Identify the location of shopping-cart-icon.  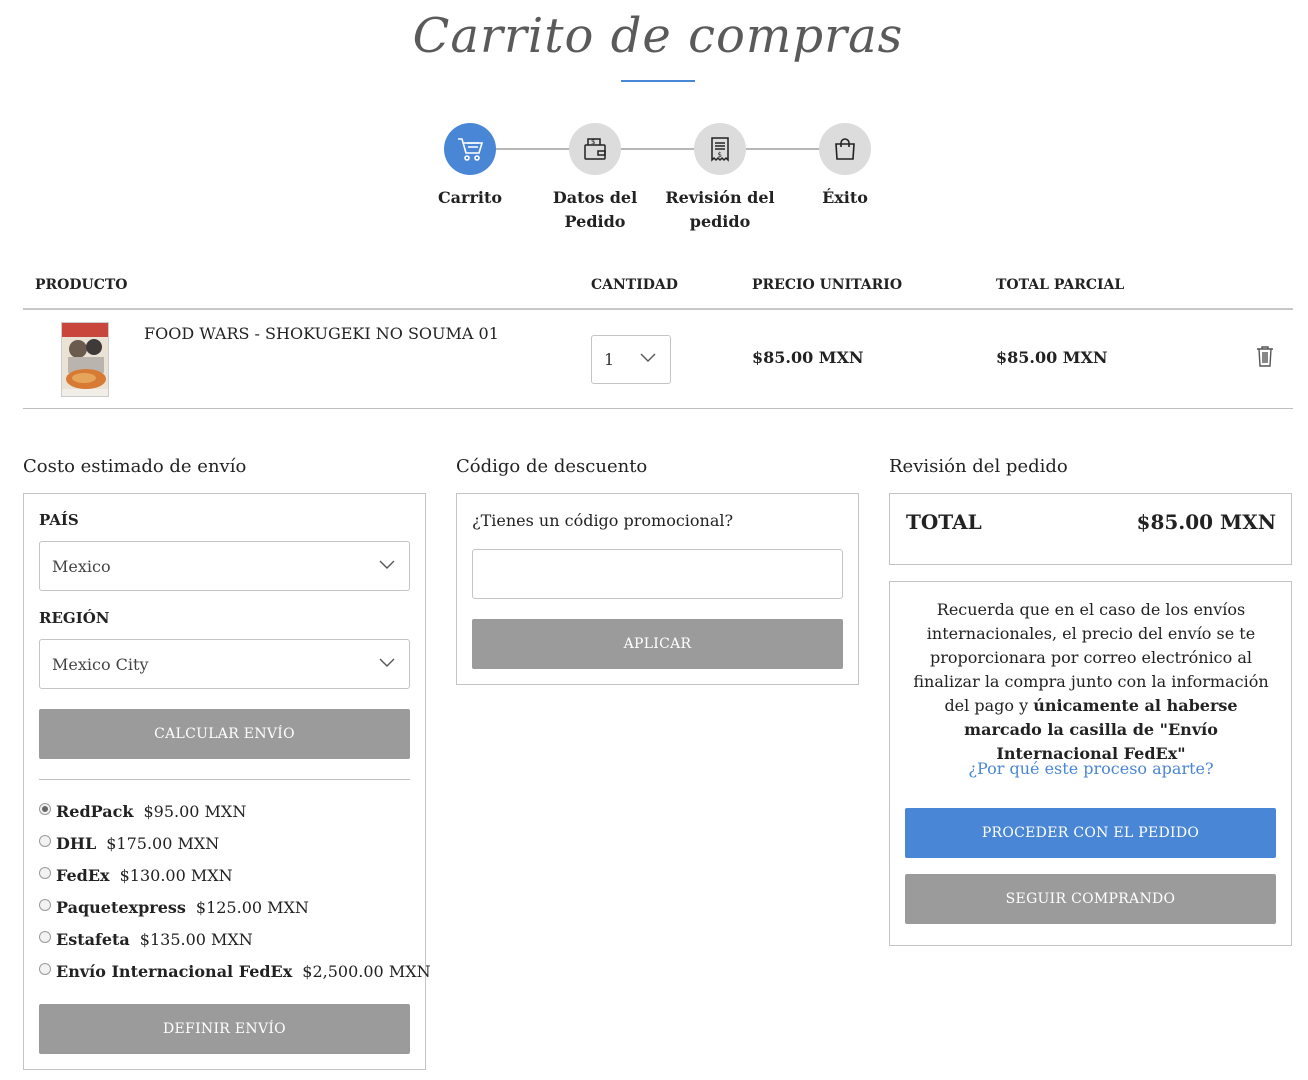
(471, 149).